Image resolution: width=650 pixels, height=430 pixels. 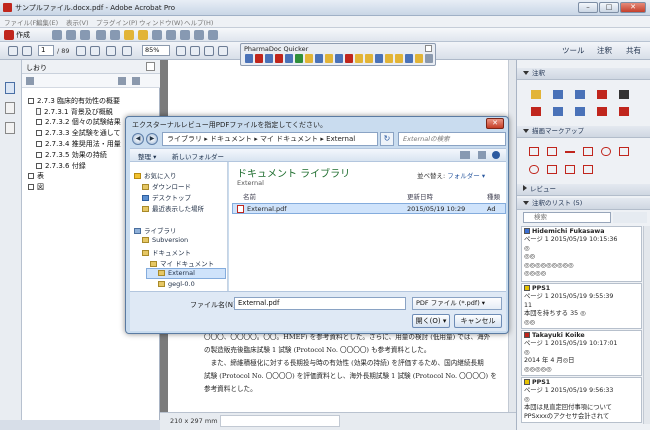 What do you see at coordinates (249, 196) in the screenshot?
I see `column-name: 名前` at bounding box center [249, 196].